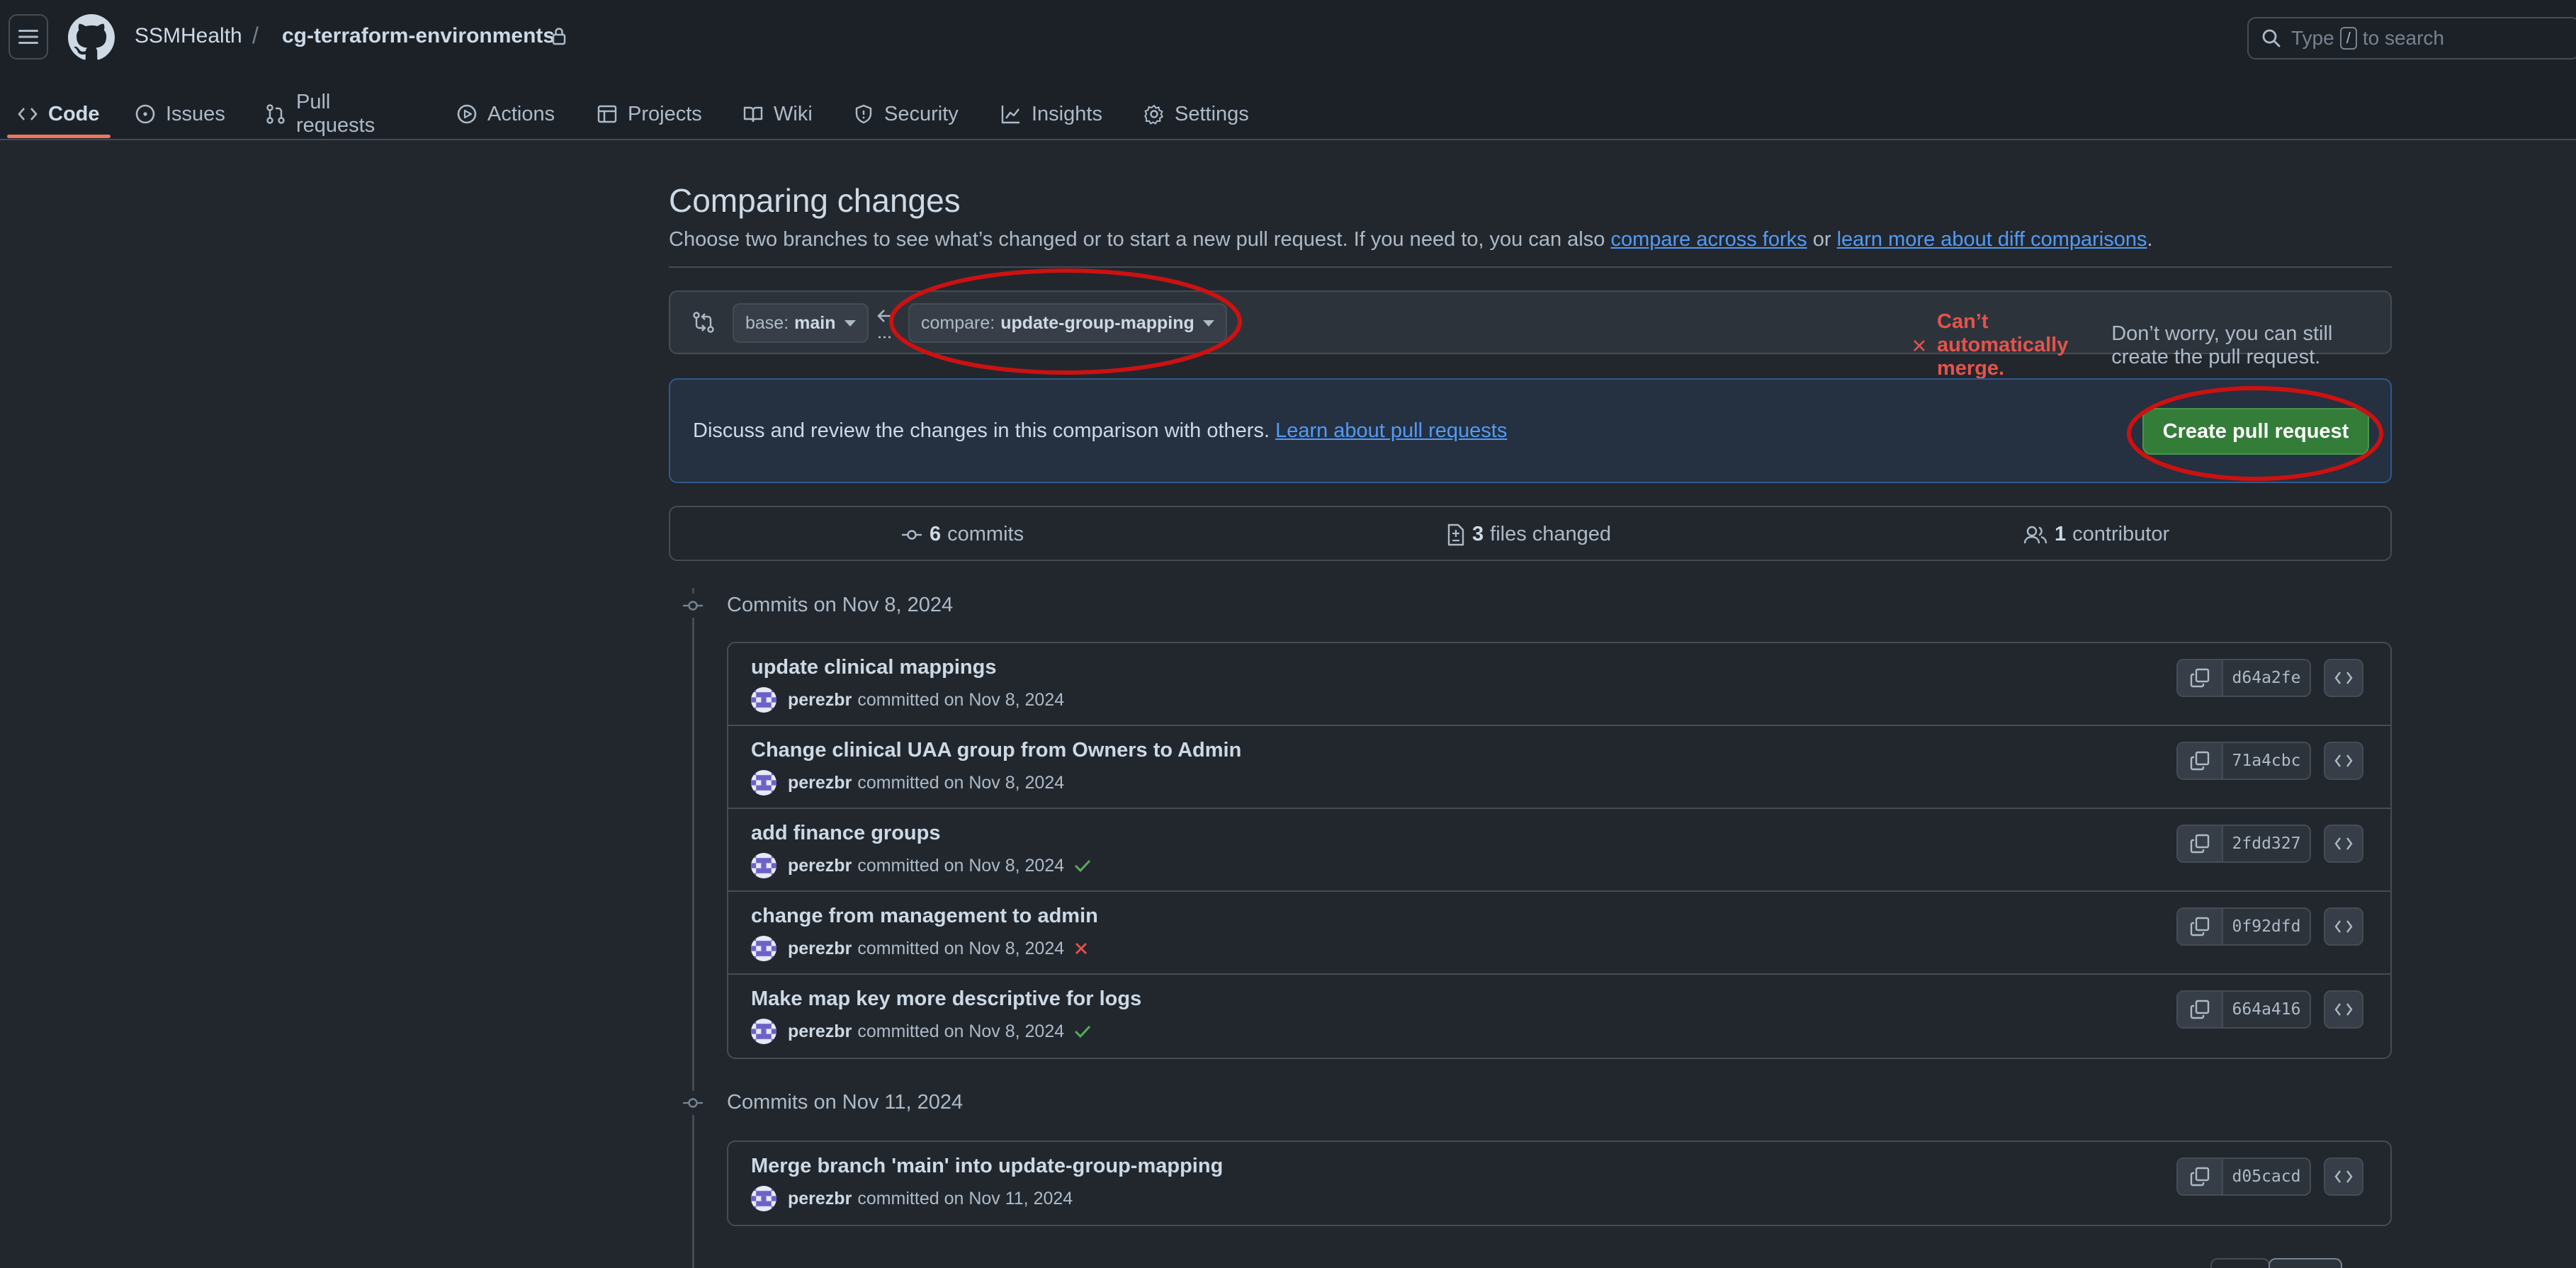 Image resolution: width=2576 pixels, height=1268 pixels. What do you see at coordinates (777, 114) in the screenshot?
I see `tab-wiki: Wiki` at bounding box center [777, 114].